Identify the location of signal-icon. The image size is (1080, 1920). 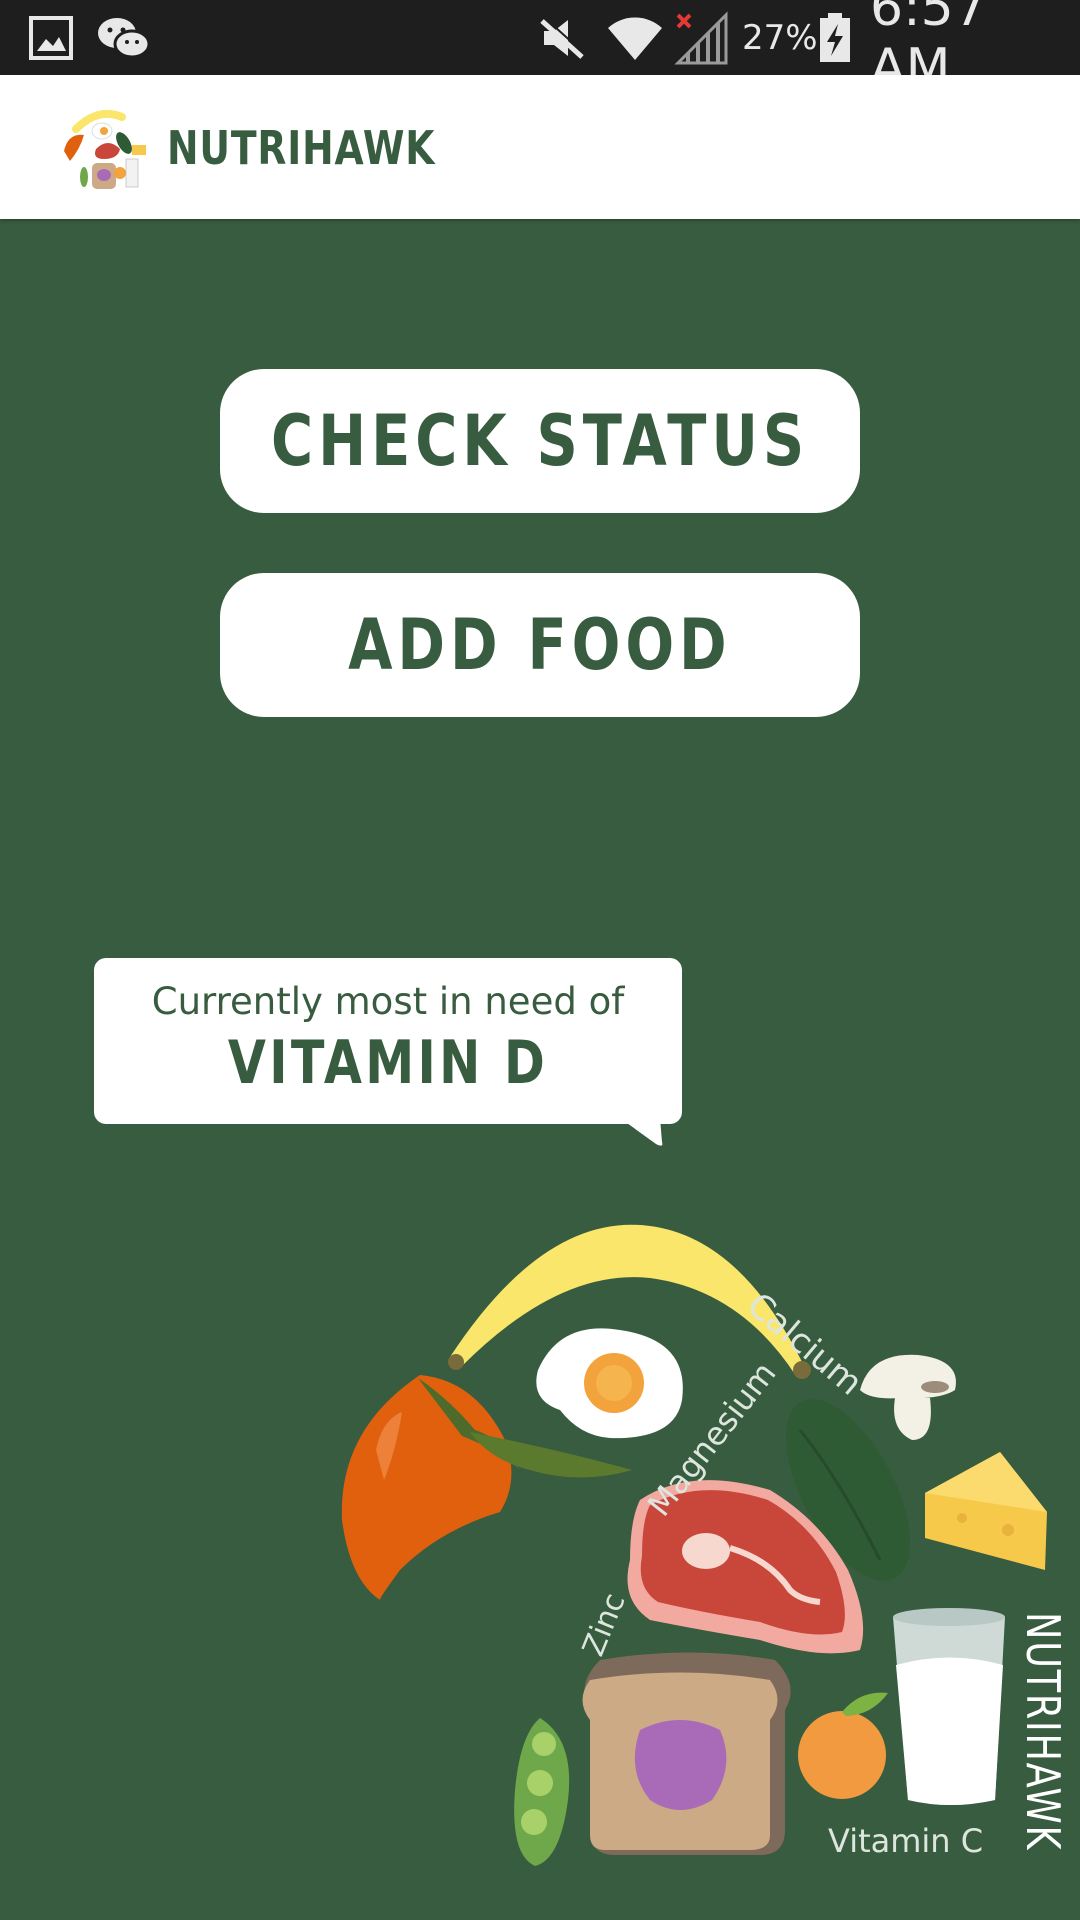
(702, 37).